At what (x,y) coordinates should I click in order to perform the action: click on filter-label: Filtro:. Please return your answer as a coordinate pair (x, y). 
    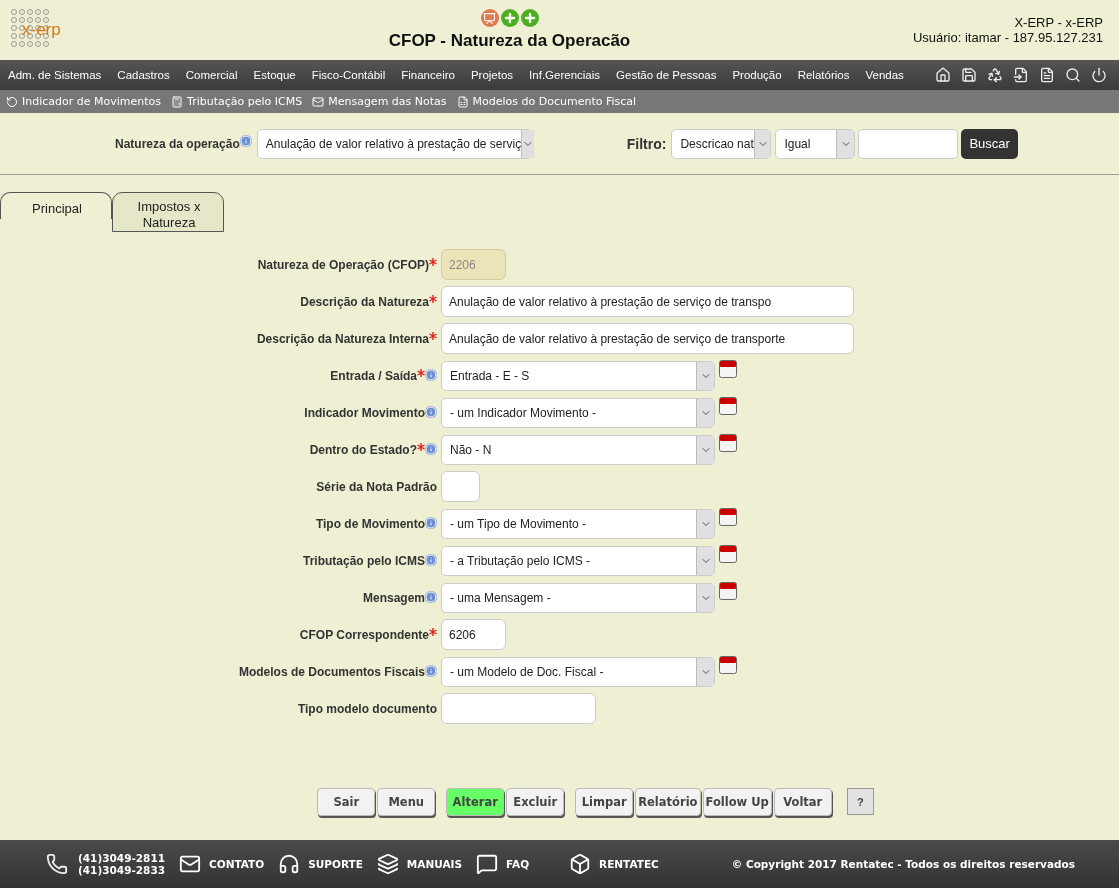
    Looking at the image, I should click on (646, 143).